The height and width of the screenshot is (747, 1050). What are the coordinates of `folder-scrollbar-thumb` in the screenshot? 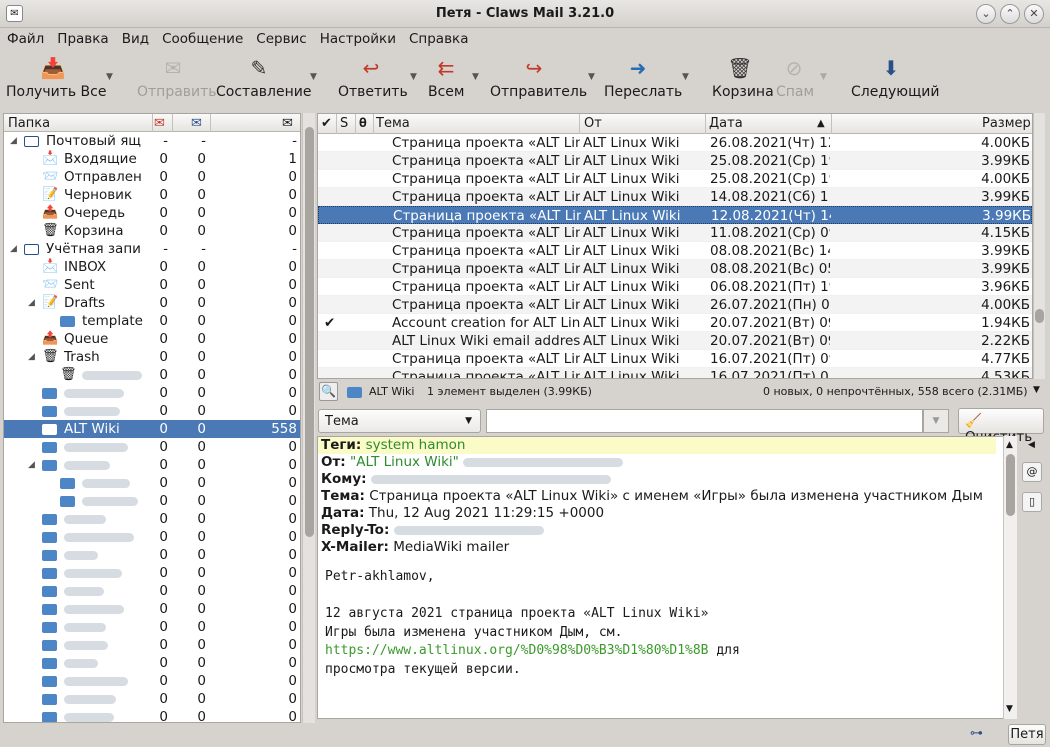 It's located at (309, 332).